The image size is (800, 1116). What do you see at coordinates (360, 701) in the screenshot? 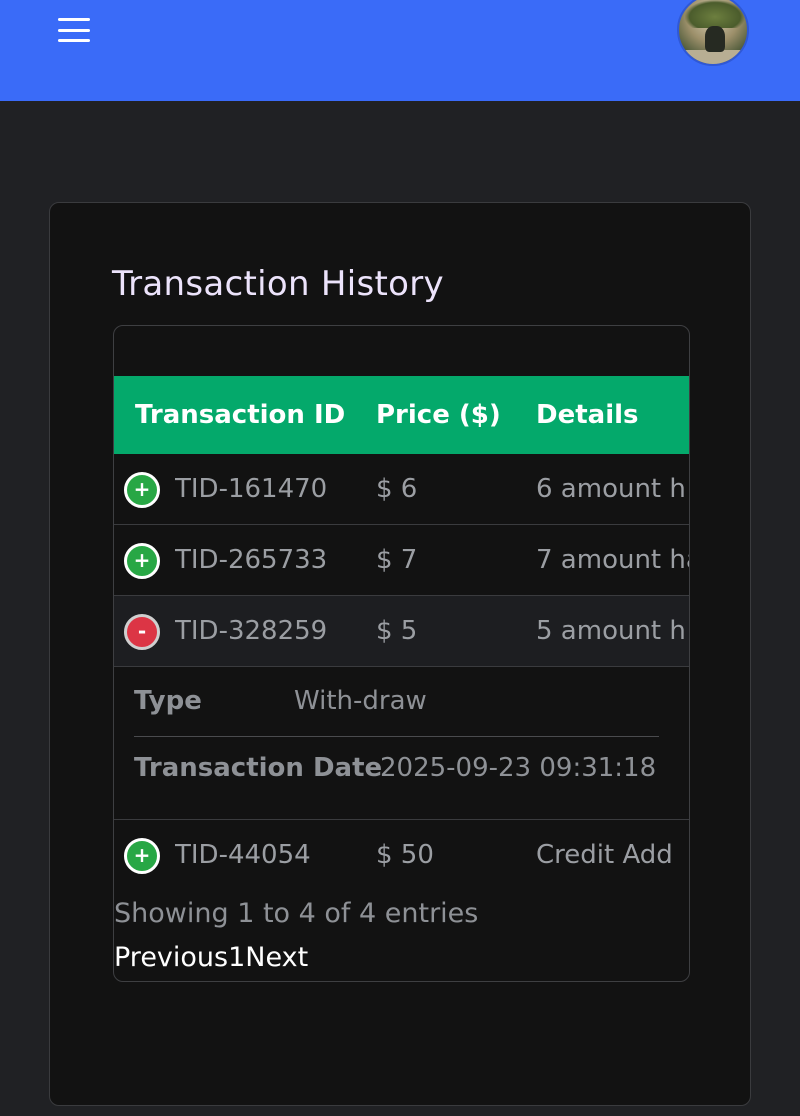
I see `type-value: With-draw` at bounding box center [360, 701].